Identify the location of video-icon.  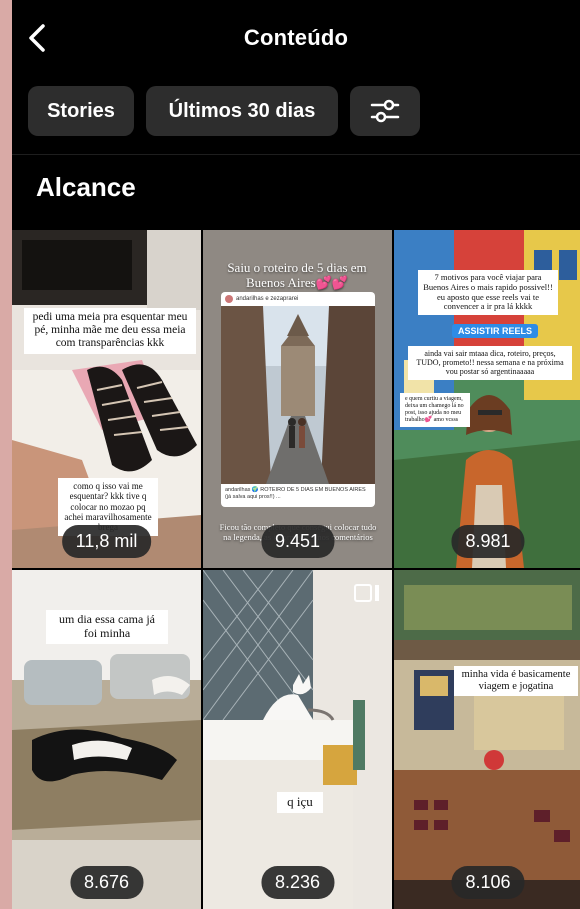
(366, 593).